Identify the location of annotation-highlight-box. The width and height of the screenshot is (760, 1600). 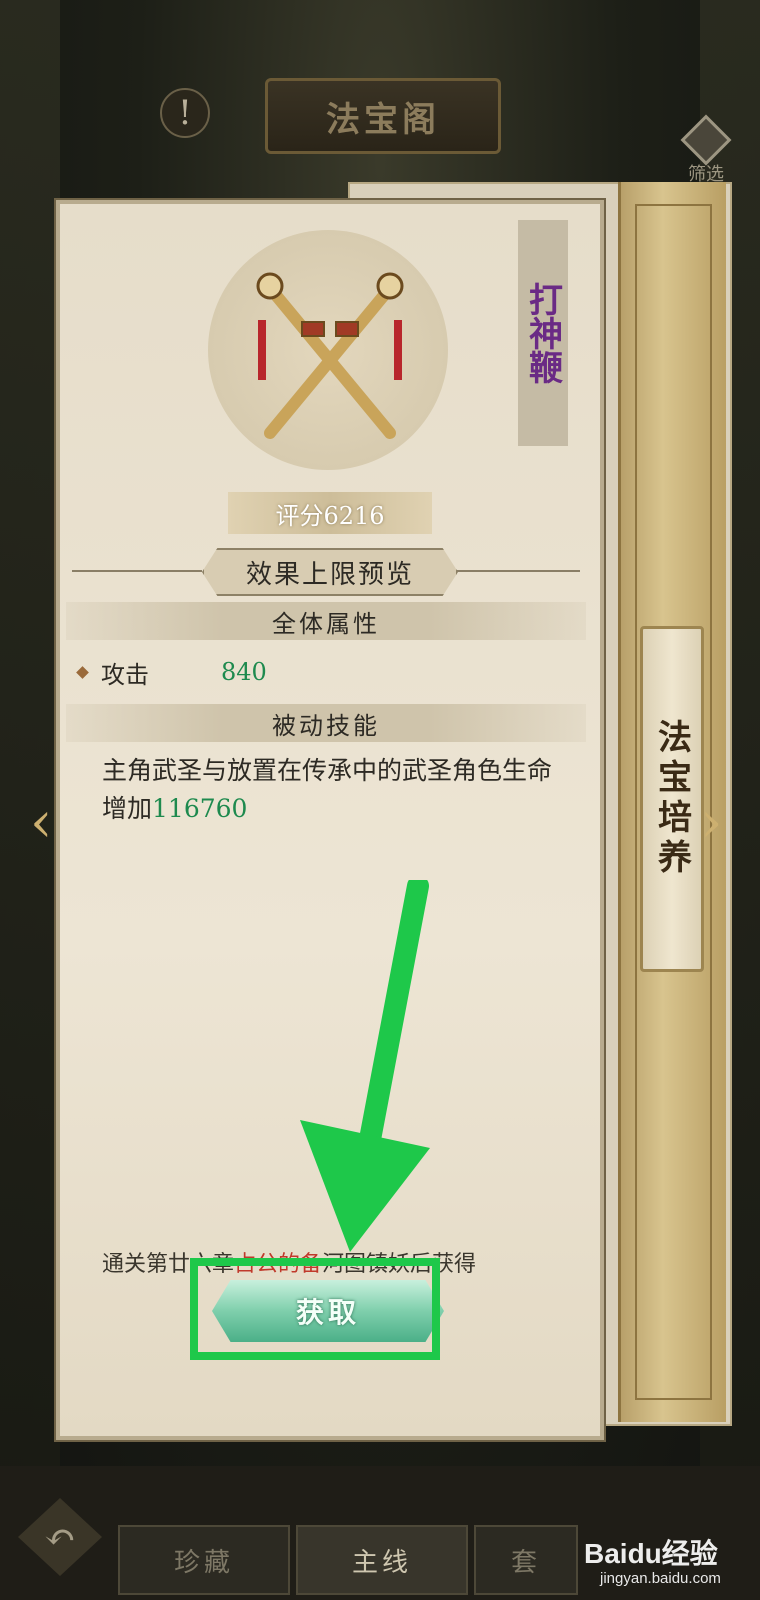
(315, 1309).